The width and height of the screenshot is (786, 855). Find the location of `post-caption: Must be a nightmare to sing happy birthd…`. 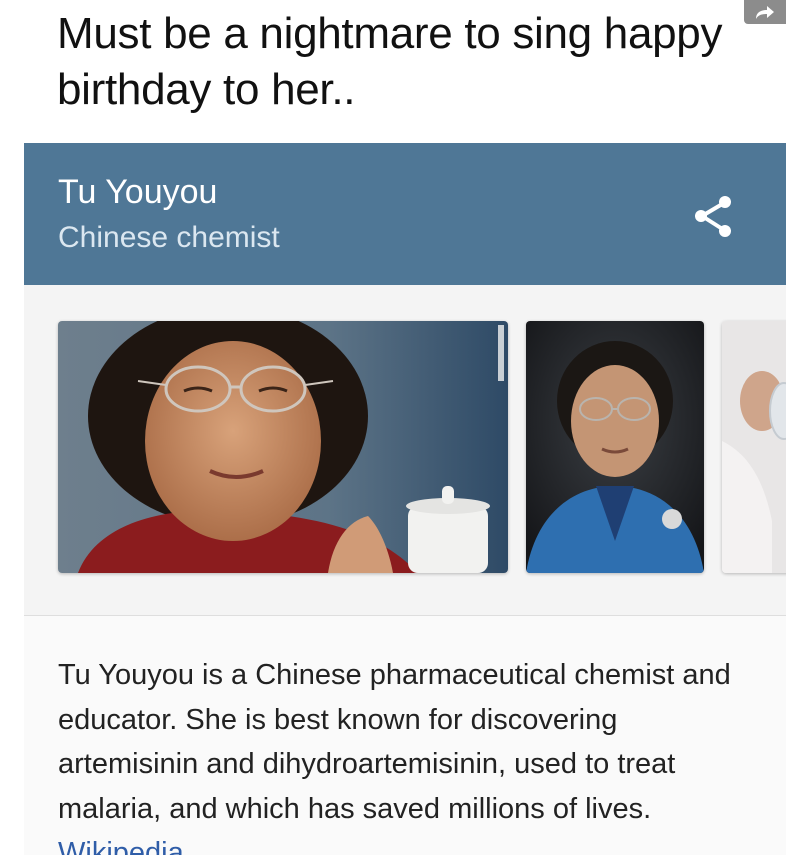

post-caption: Must be a nightmare to sing happy birthd… is located at coordinates (390, 61).